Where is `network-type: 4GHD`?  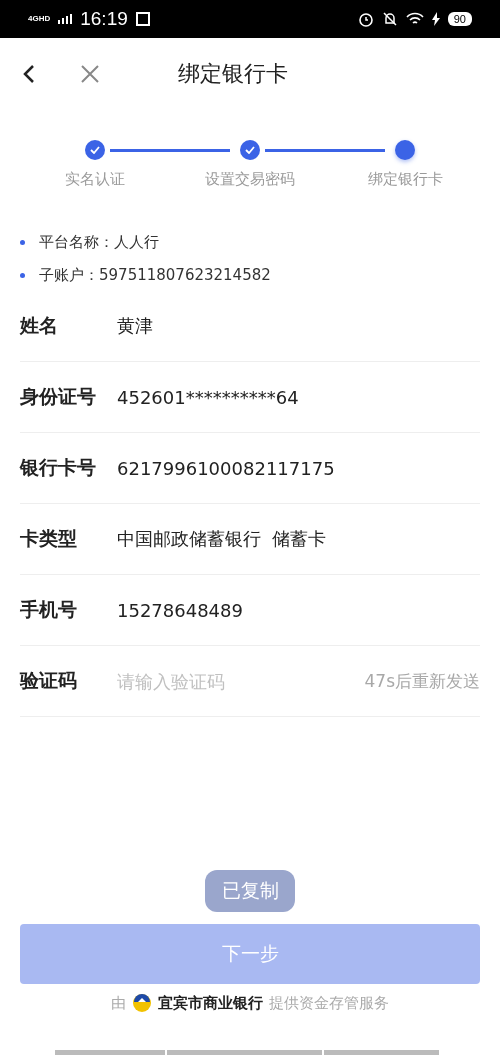
network-type: 4GHD is located at coordinates (39, 19).